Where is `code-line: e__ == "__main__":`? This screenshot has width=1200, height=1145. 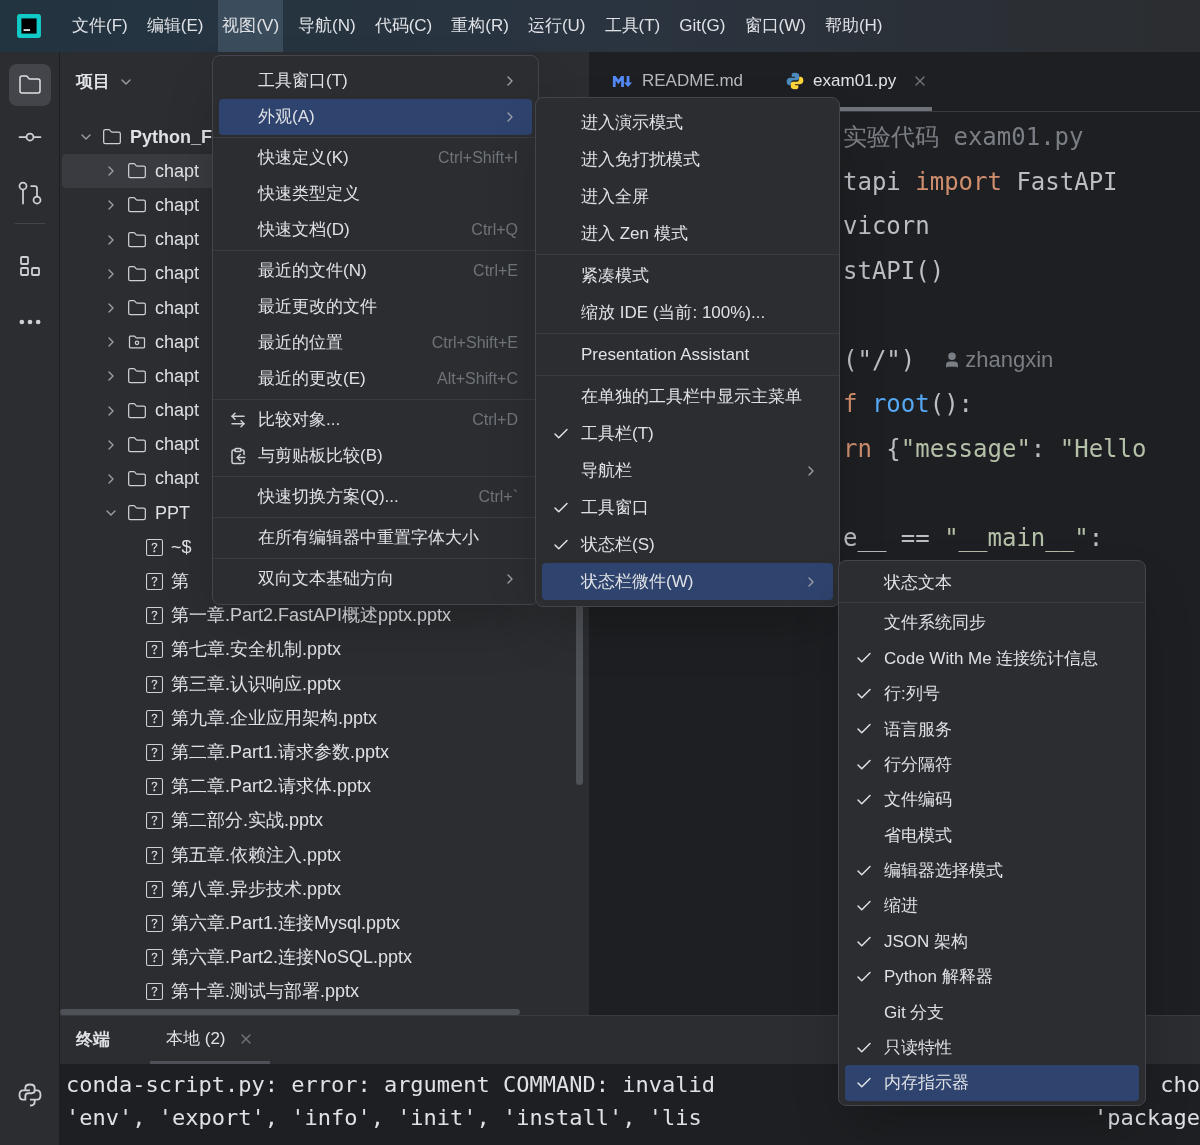 code-line: e__ == "__main__": is located at coordinates (973, 538).